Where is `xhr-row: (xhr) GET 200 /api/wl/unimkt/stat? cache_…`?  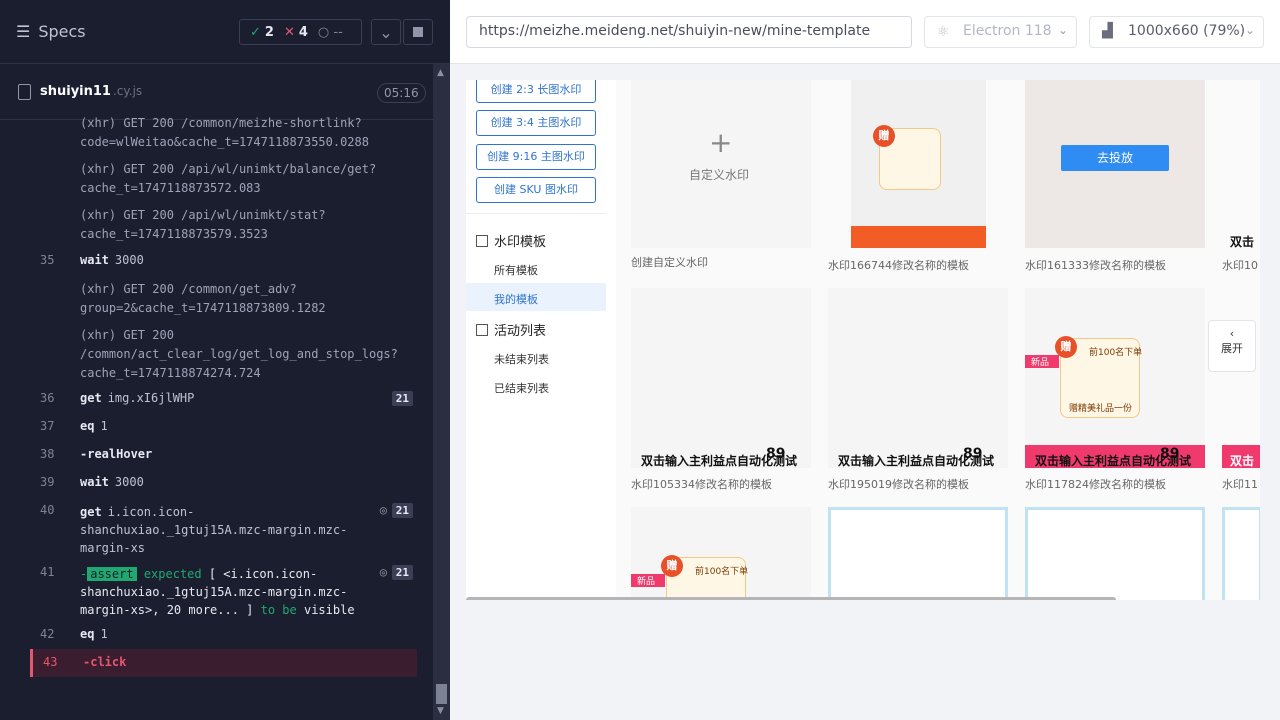
xhr-row: (xhr) GET 200 /api/wl/unimkt/stat? cache_… is located at coordinates (223, 226).